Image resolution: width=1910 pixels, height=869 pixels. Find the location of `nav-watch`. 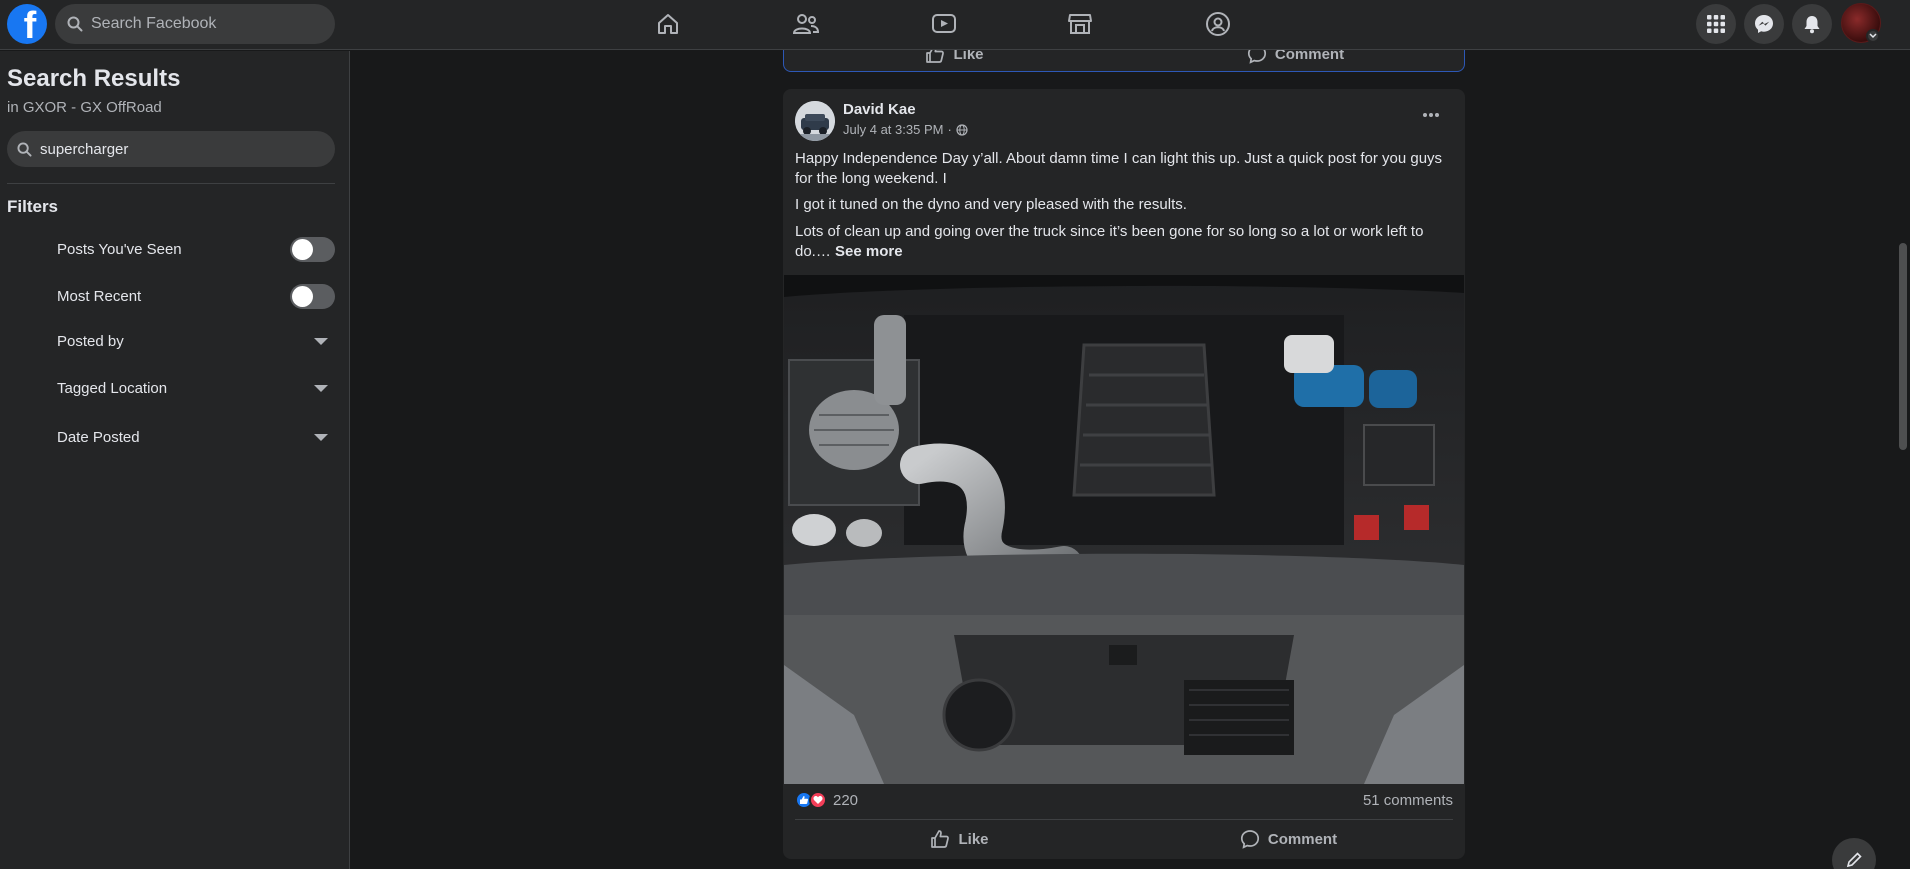

nav-watch is located at coordinates (944, 24).